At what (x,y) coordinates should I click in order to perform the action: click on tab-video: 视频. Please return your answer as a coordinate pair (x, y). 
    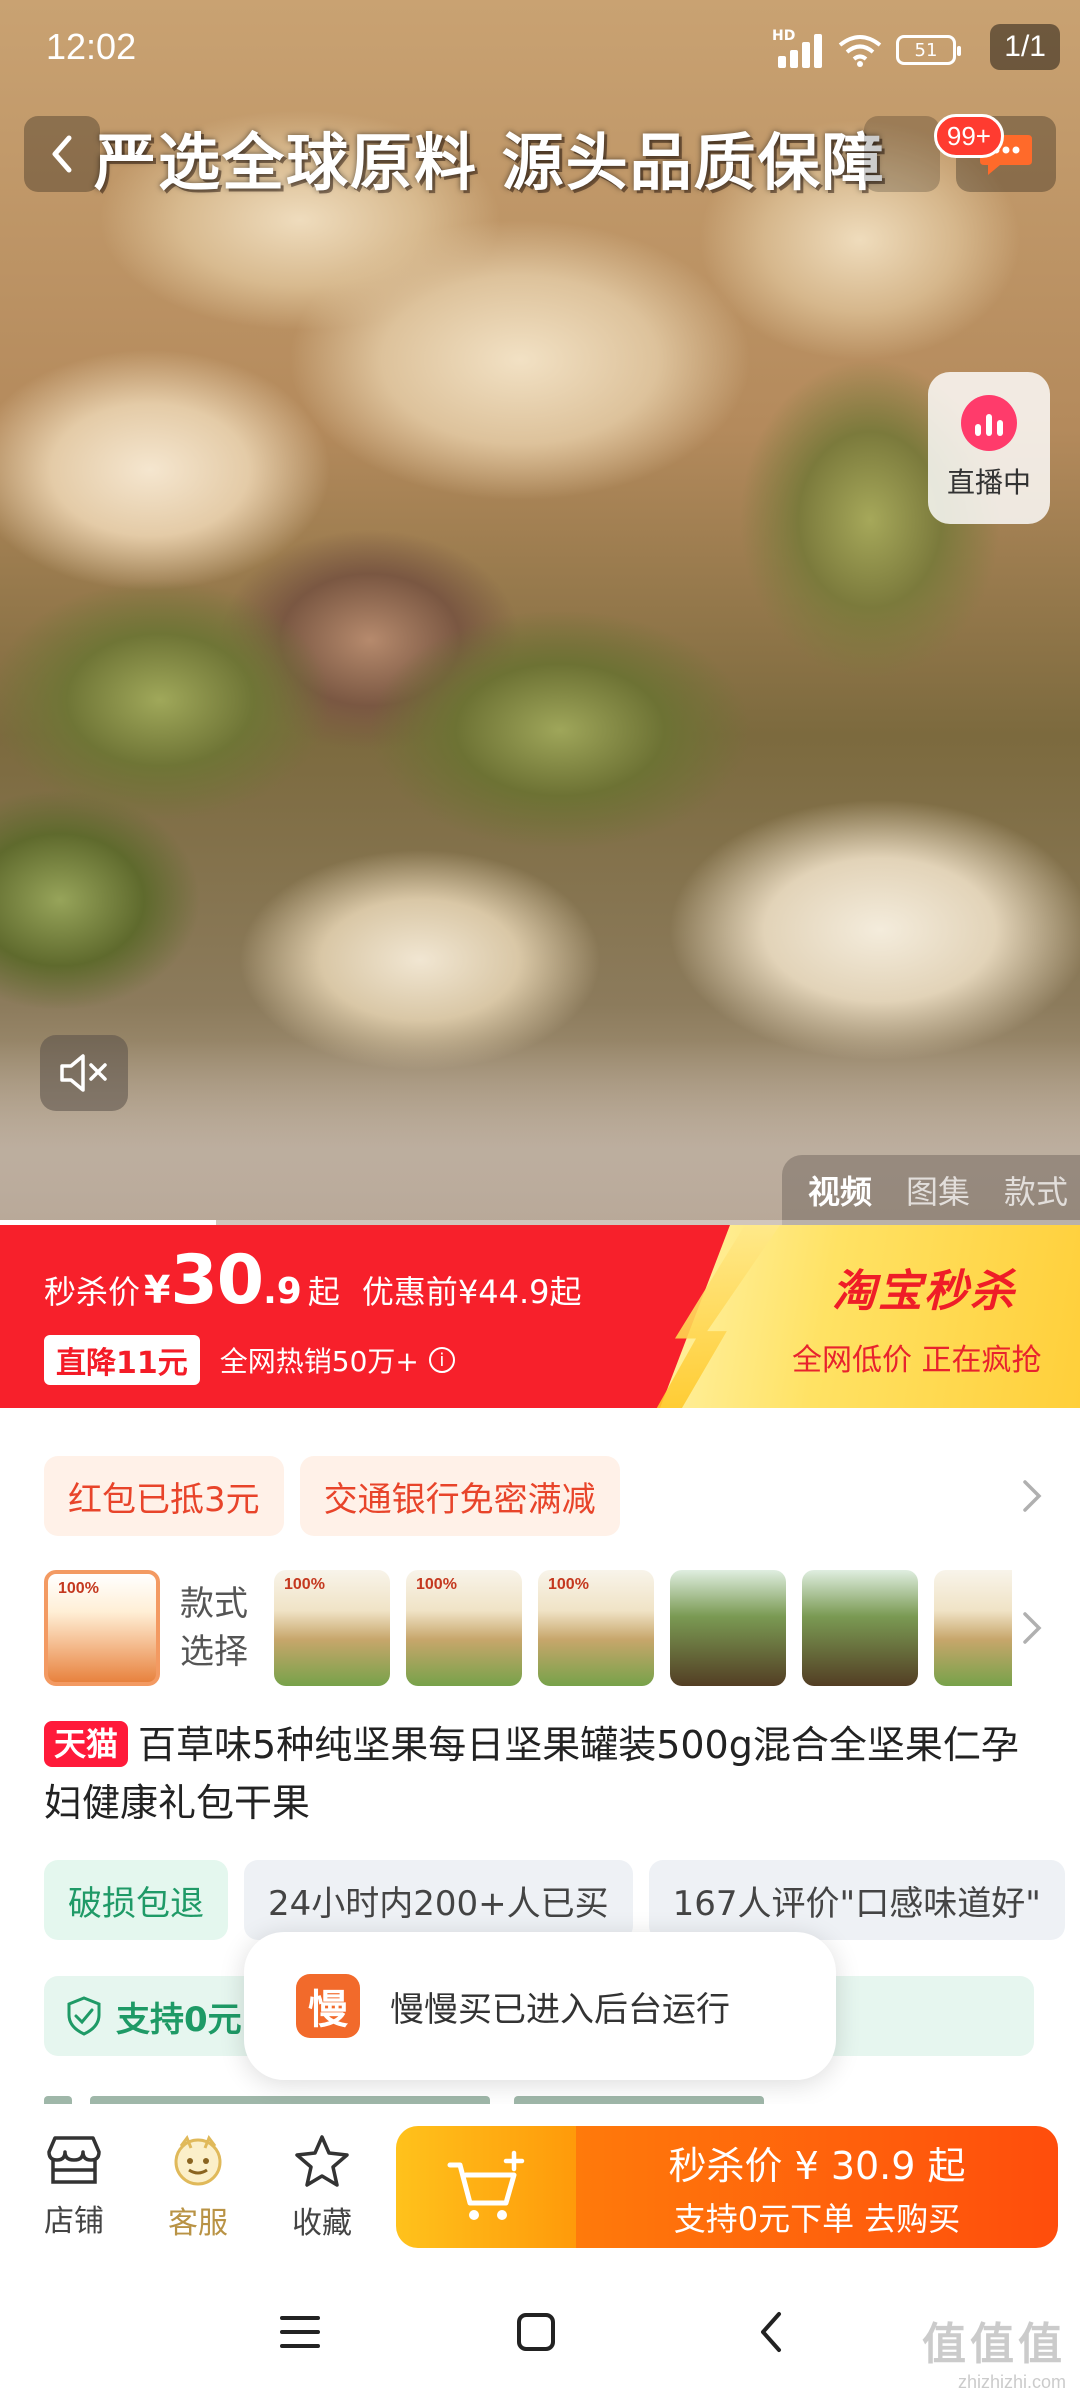
    Looking at the image, I should click on (840, 1190).